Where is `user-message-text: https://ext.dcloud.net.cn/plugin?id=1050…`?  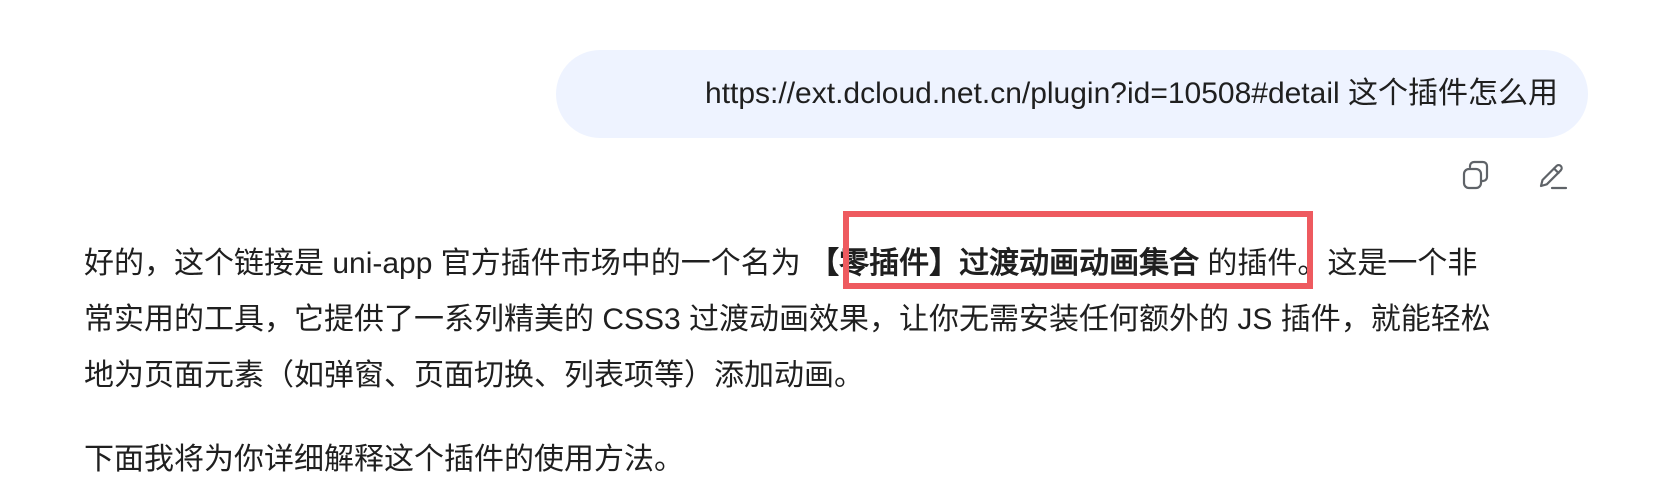 user-message-text: https://ext.dcloud.net.cn/plugin?id=1050… is located at coordinates (1131, 93).